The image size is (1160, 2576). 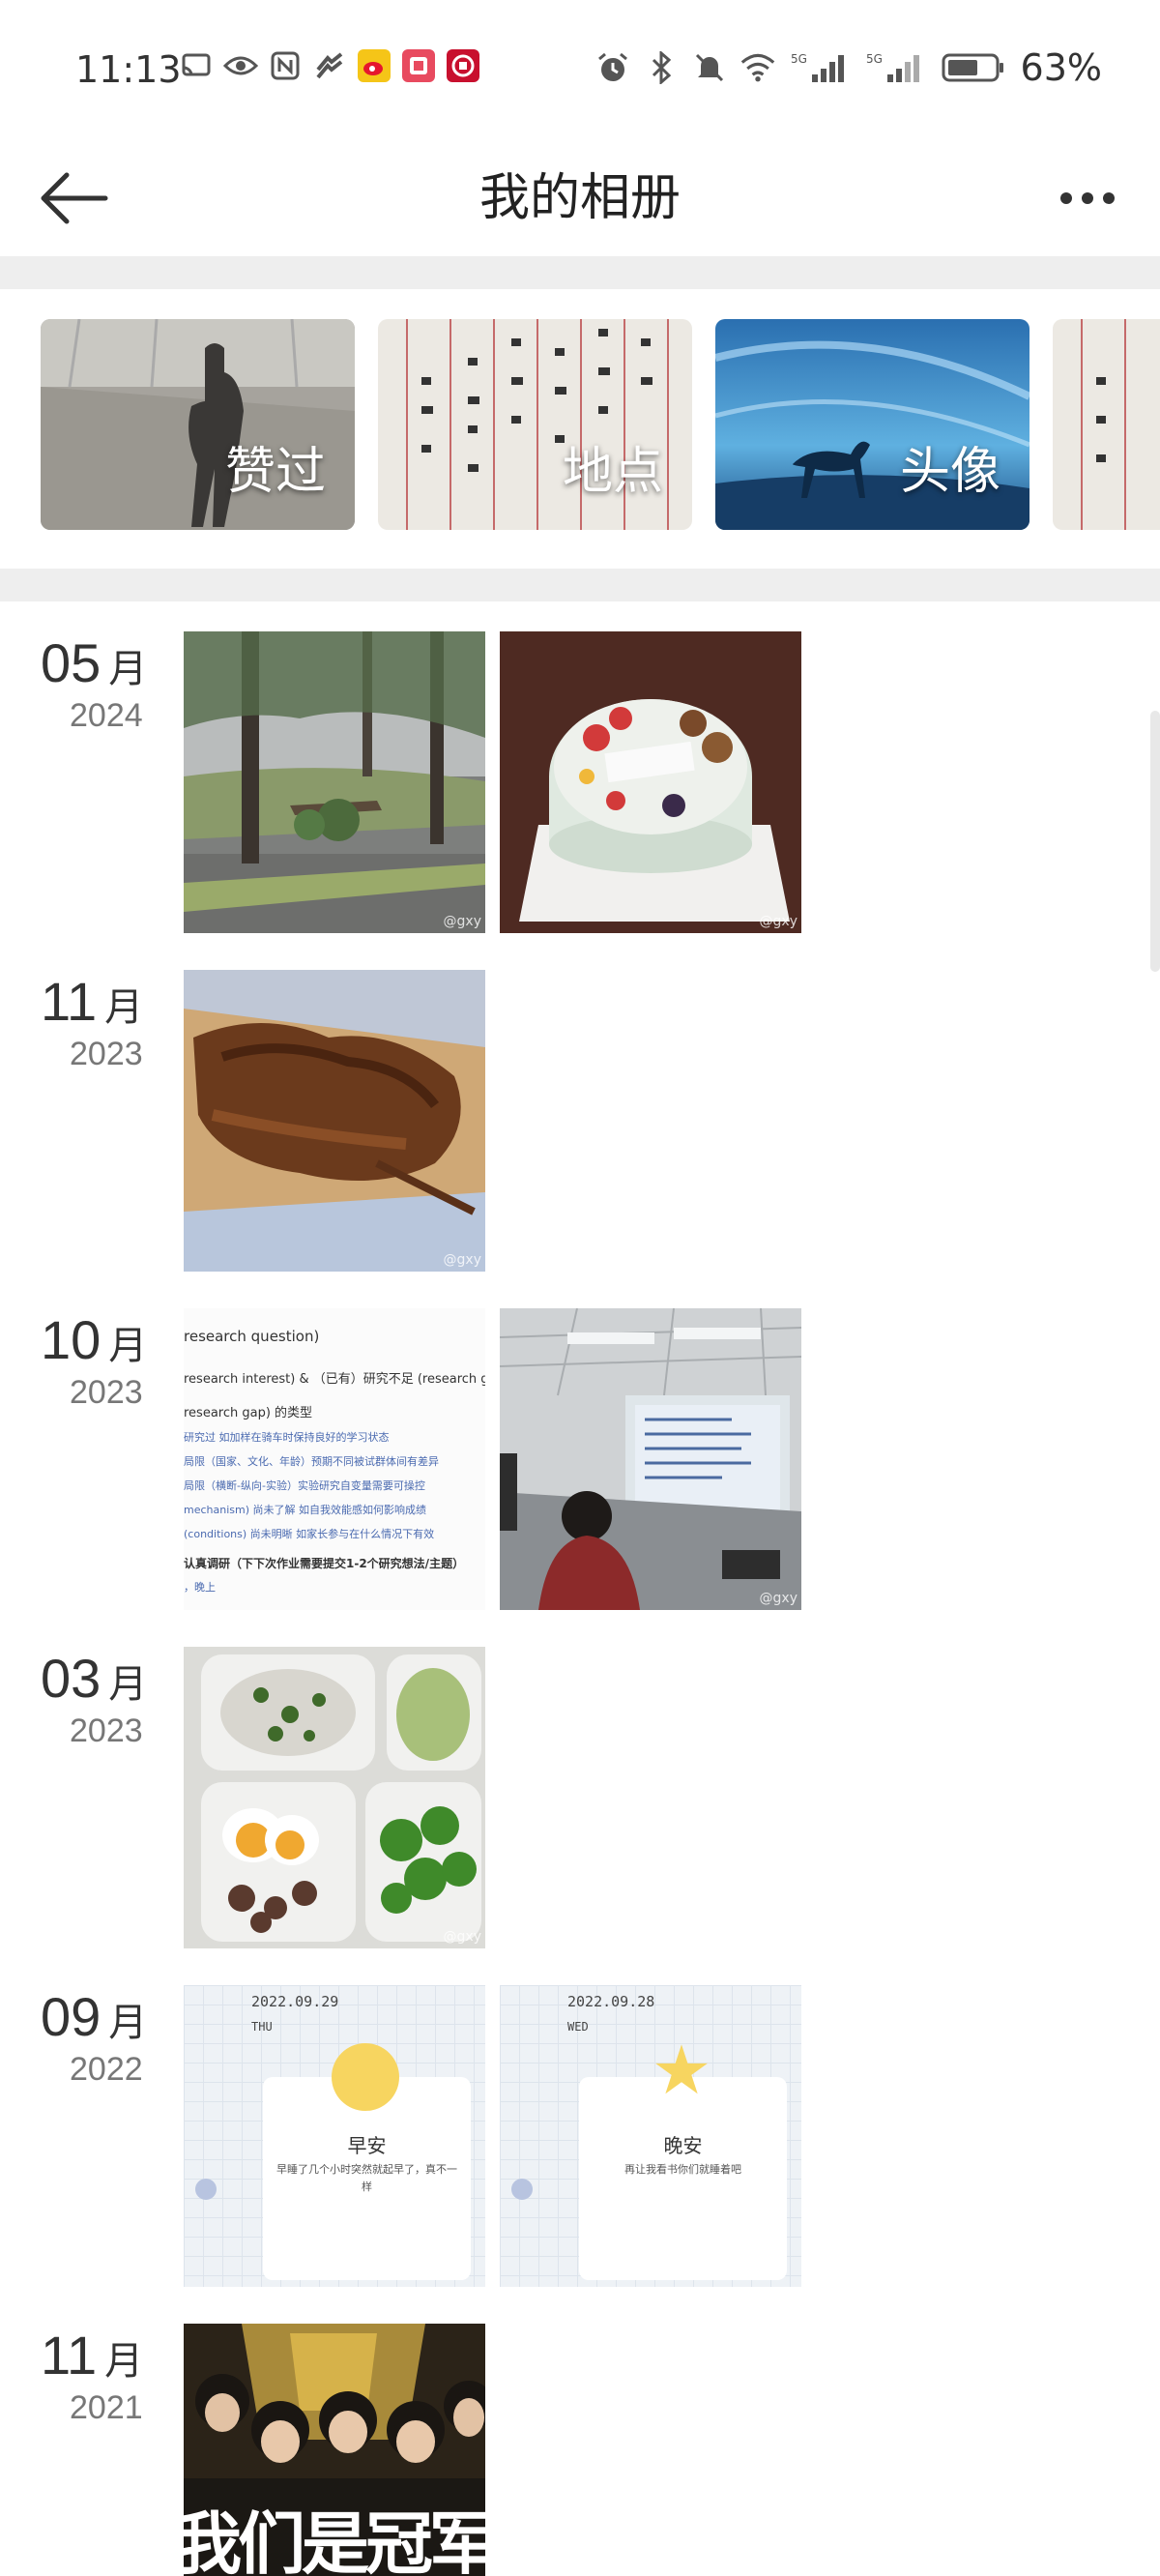 I want to click on slide-line: (conditions) 尚未明晰 如家长参与在什么情况下有效, so click(x=310, y=1534).